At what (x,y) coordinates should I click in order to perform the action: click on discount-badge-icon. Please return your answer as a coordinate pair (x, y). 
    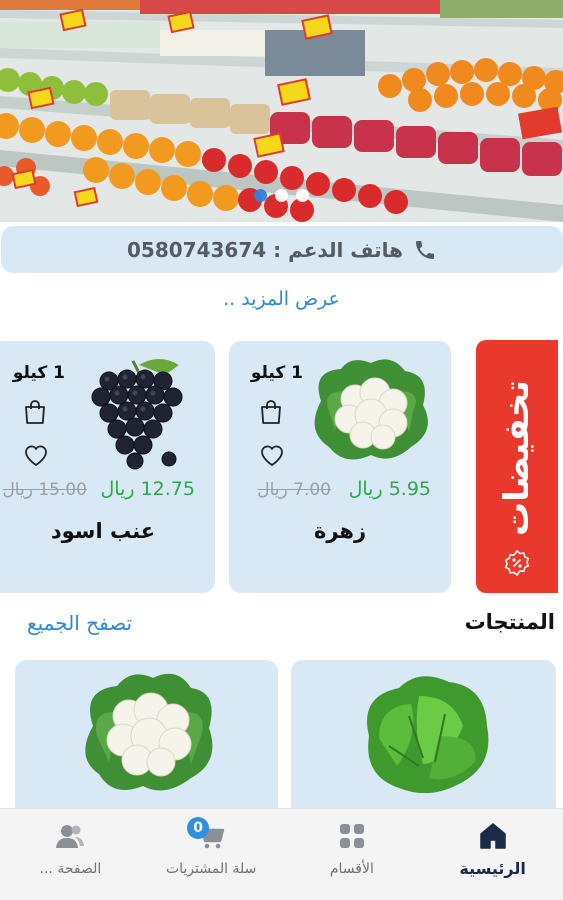
    Looking at the image, I should click on (517, 563).